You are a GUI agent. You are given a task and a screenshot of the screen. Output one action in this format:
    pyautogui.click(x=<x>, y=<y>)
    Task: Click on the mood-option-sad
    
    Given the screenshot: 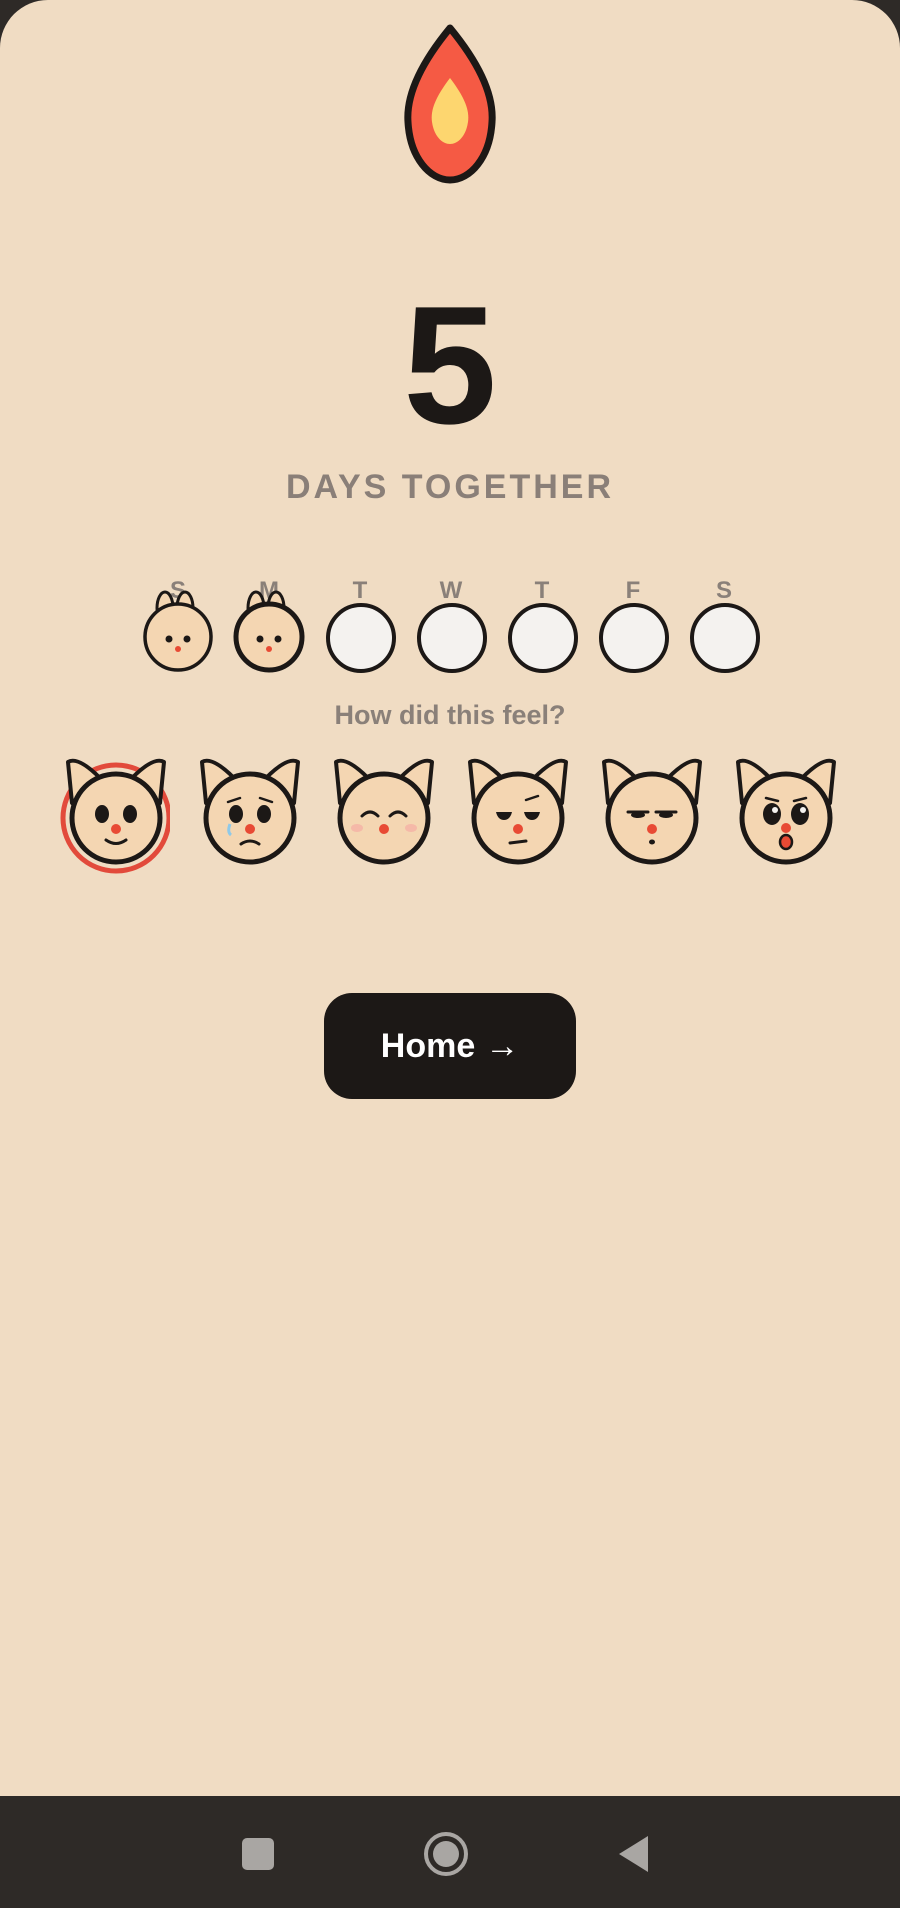 What is the action you would take?
    pyautogui.click(x=249, y=813)
    